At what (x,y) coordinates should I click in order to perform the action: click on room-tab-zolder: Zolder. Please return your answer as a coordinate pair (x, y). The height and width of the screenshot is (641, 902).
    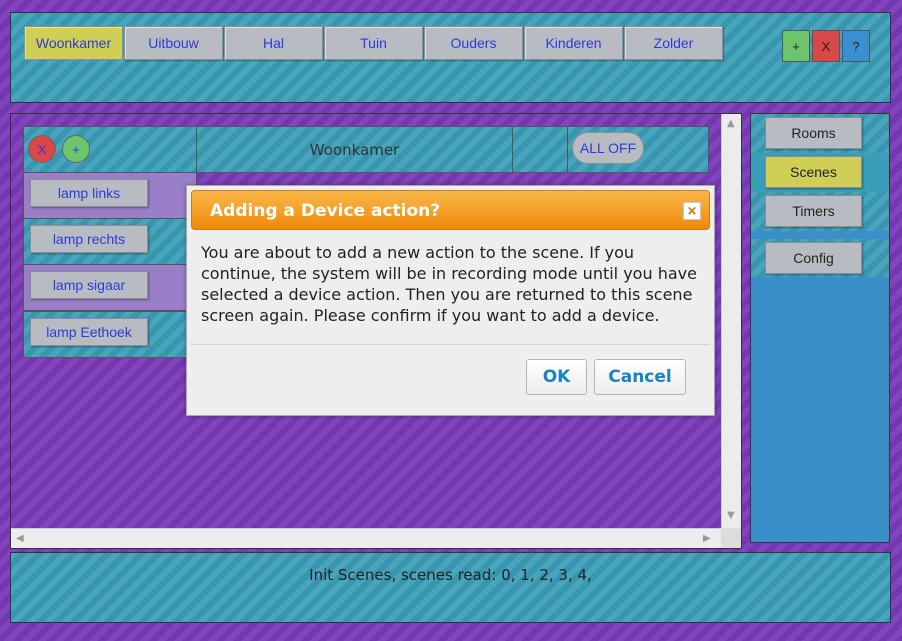
    Looking at the image, I should click on (673, 43).